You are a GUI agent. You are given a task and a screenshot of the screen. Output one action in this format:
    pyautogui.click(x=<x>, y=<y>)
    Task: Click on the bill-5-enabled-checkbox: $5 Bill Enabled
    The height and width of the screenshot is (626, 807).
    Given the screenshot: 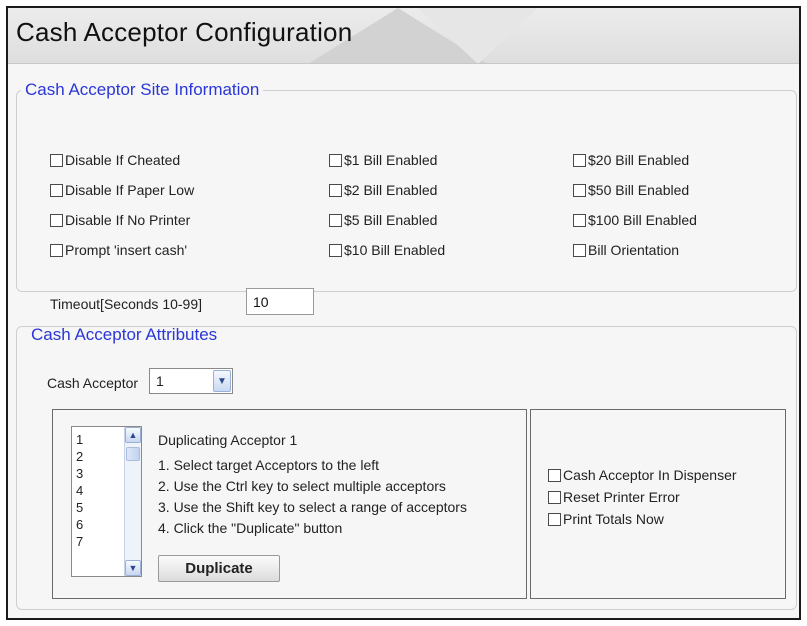 What is the action you would take?
    pyautogui.click(x=383, y=220)
    